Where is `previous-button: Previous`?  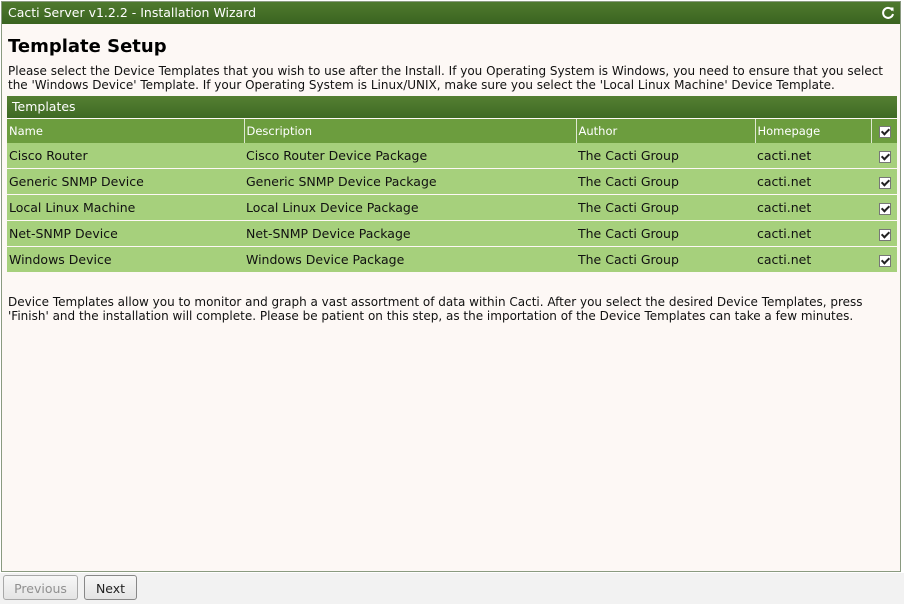
previous-button: Previous is located at coordinates (40, 587).